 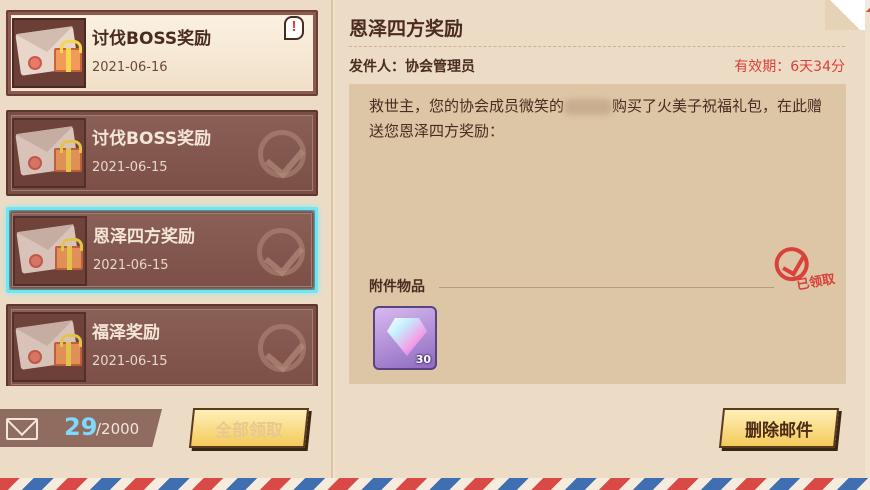 What do you see at coordinates (467, 106) in the screenshot?
I see `mail-body-part1: 救世主，您的协会成员微笑的` at bounding box center [467, 106].